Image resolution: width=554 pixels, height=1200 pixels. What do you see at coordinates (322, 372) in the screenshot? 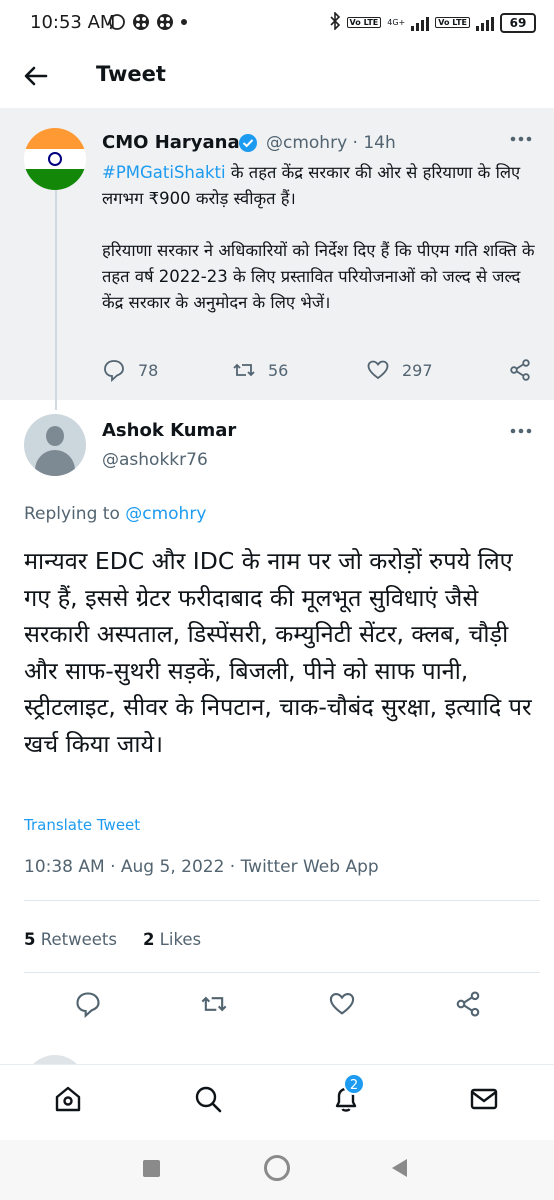
I see `tweet-actions: 78 56 297` at bounding box center [322, 372].